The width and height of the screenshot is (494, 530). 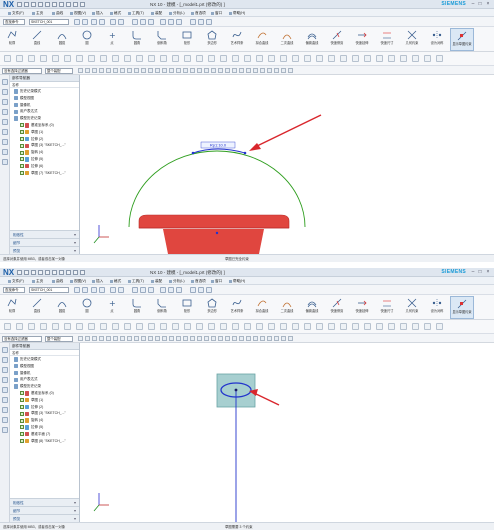 I want to click on ribbon-rectangle-button: 矩形, so click(x=187, y=39).